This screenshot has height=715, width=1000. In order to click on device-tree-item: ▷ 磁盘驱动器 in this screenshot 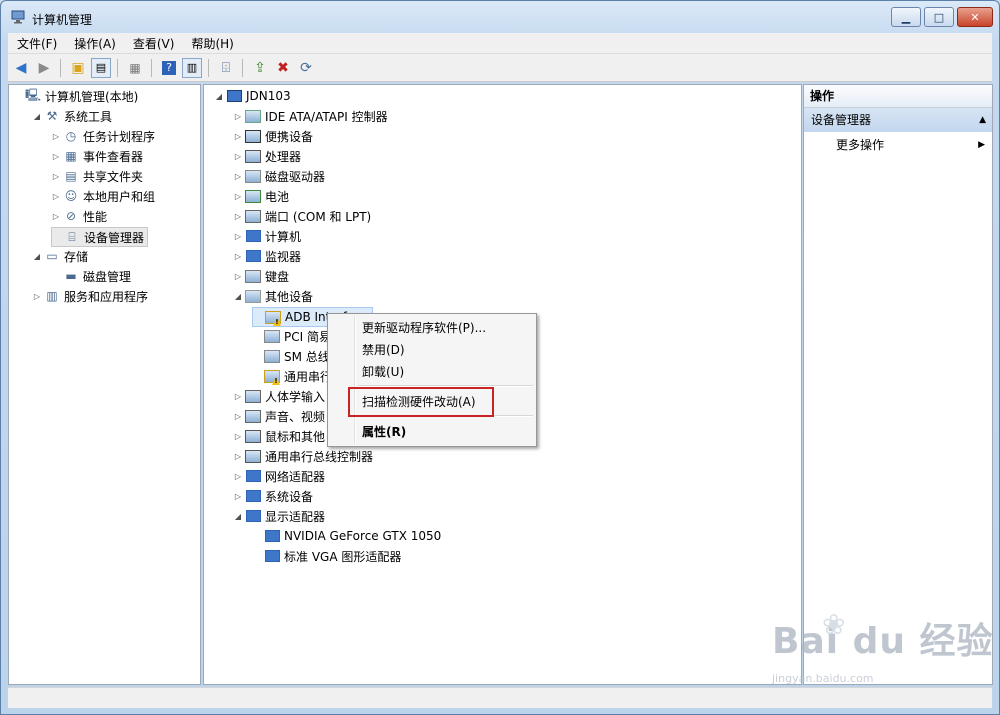, I will do `click(279, 176)`.